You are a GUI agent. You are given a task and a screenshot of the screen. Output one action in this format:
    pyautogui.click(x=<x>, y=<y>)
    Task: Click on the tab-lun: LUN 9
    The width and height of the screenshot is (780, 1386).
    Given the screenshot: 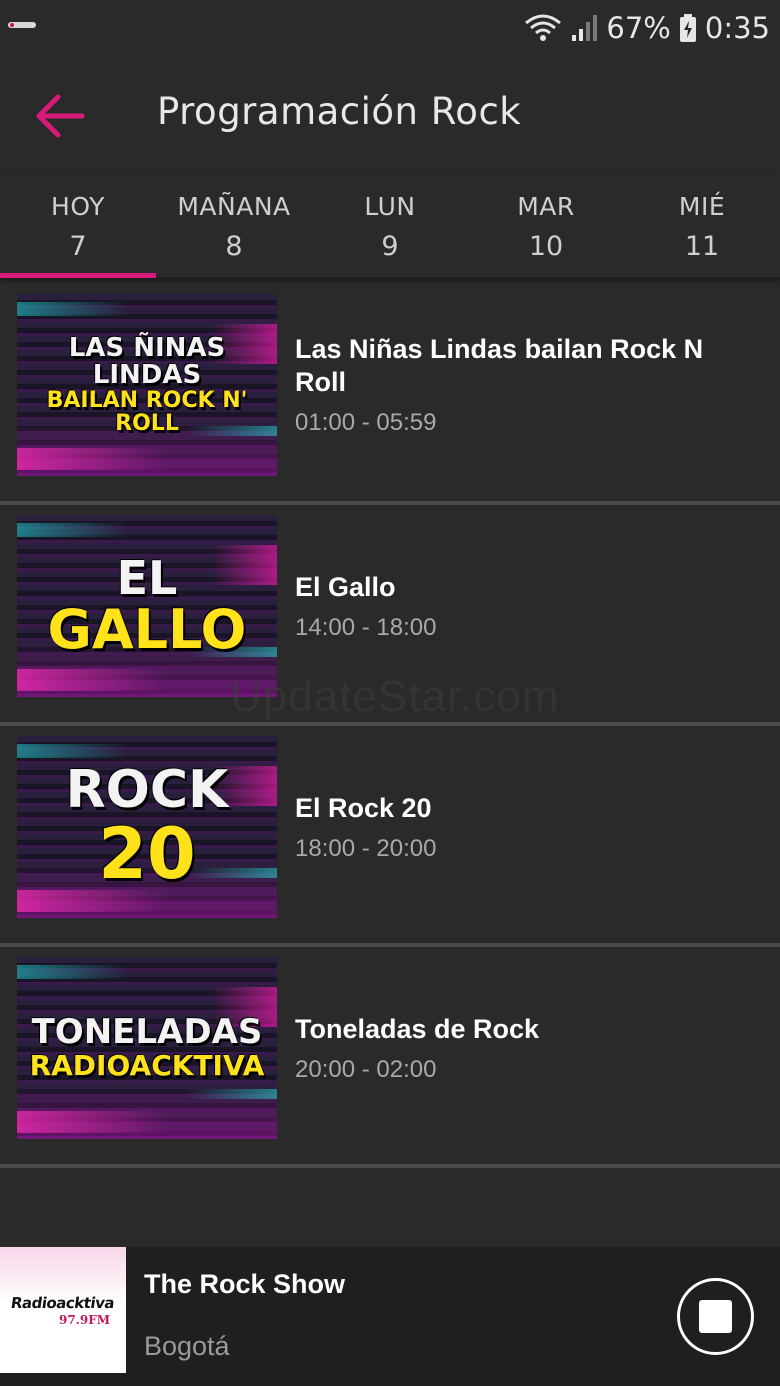 What is the action you would take?
    pyautogui.click(x=390, y=226)
    